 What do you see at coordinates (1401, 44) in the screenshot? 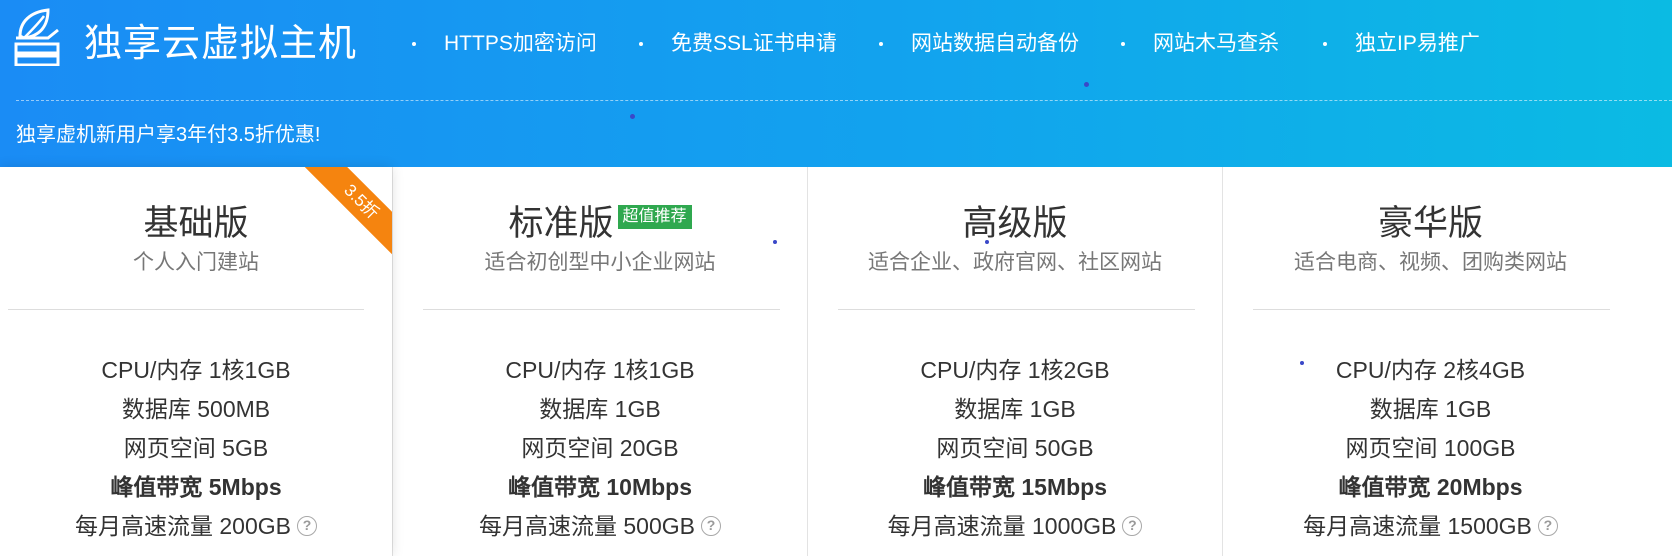
I see `feature-item: 独立IP易推广` at bounding box center [1401, 44].